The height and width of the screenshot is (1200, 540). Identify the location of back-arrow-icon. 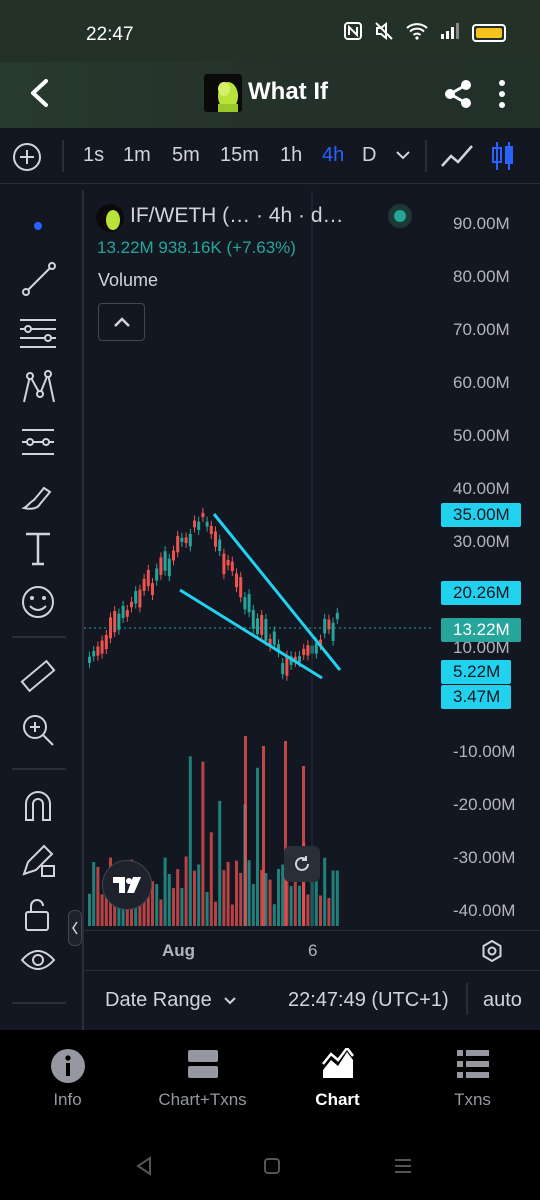
(39, 93).